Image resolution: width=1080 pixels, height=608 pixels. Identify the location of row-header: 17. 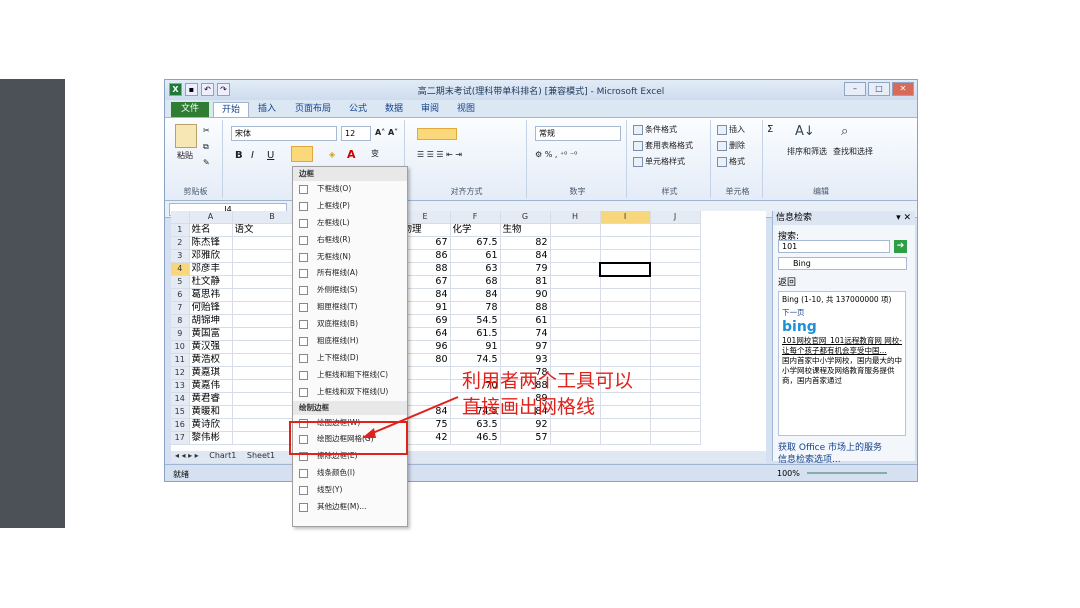
(180, 438).